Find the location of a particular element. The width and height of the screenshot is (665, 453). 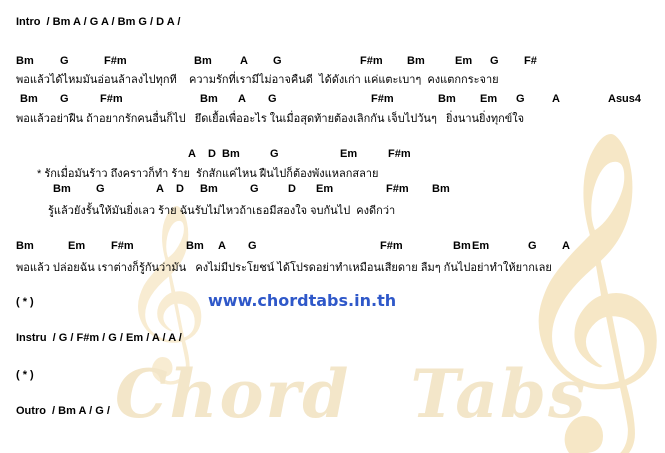

outro-line: Outro / Bm A / G / is located at coordinates (63, 411).